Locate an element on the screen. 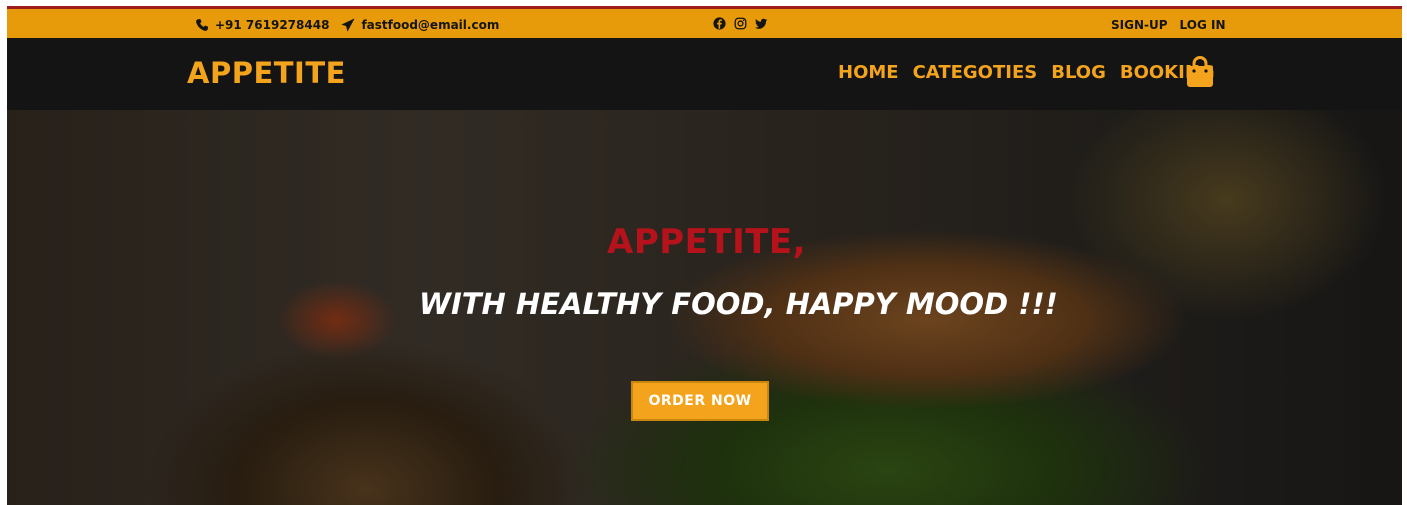  main-navbar: APPETITE HOME CATEGOTIES BLOG BOOKING is located at coordinates (704, 74).